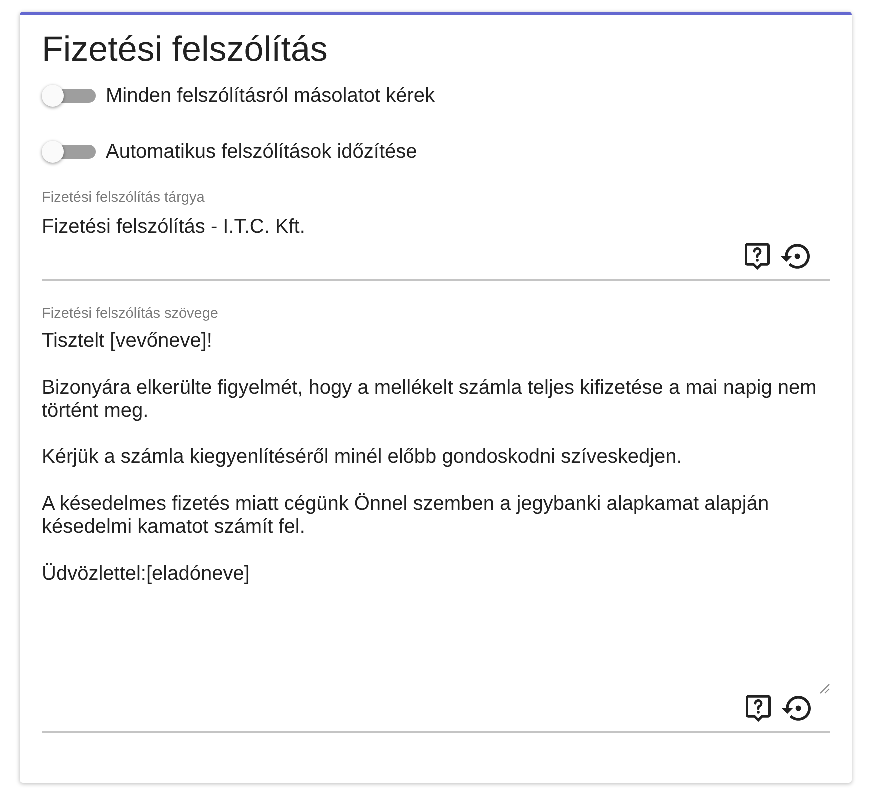 The height and width of the screenshot is (803, 871). Describe the element at coordinates (430, 400) in the screenshot. I see `paragraph-text: Bizonyára elkerülte figyelmét, hogy a mellékelt számla teljes kifizetése a mai napig nem történt meg.` at that location.